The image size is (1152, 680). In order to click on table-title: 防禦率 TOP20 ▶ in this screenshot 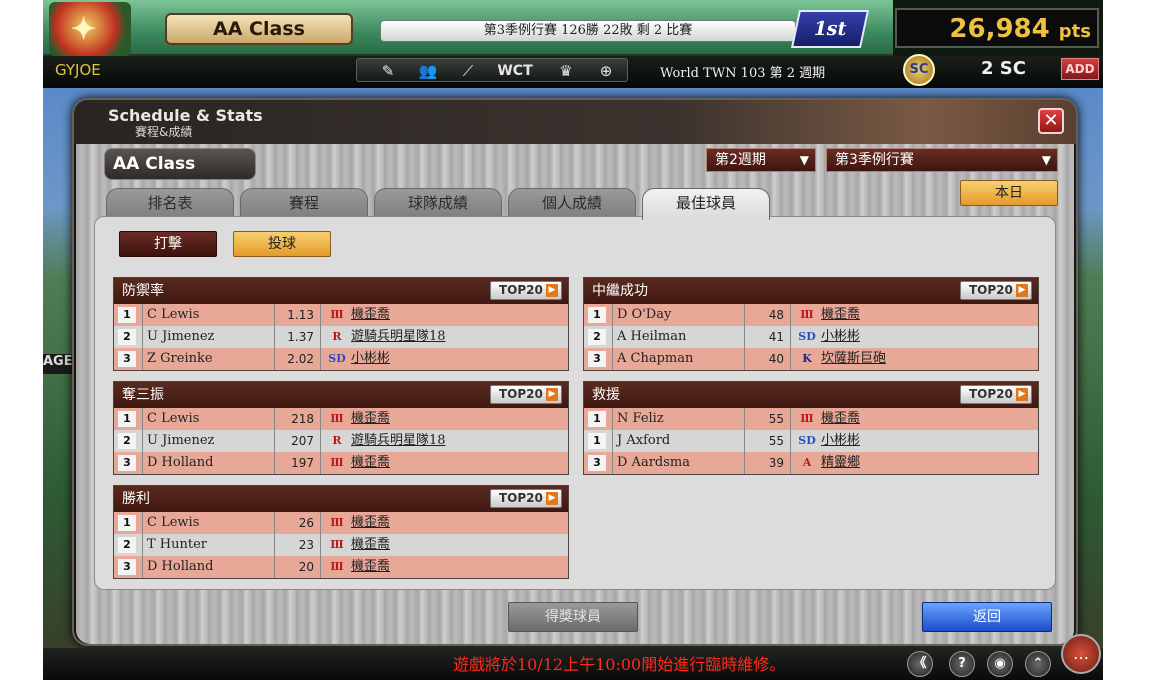, I will do `click(341, 291)`.